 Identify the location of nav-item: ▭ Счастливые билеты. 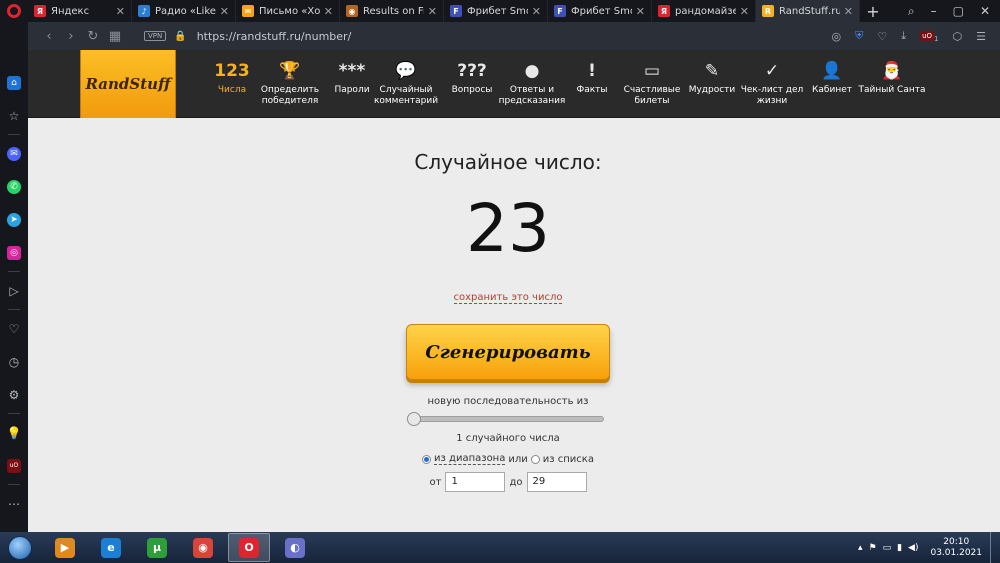
(652, 82).